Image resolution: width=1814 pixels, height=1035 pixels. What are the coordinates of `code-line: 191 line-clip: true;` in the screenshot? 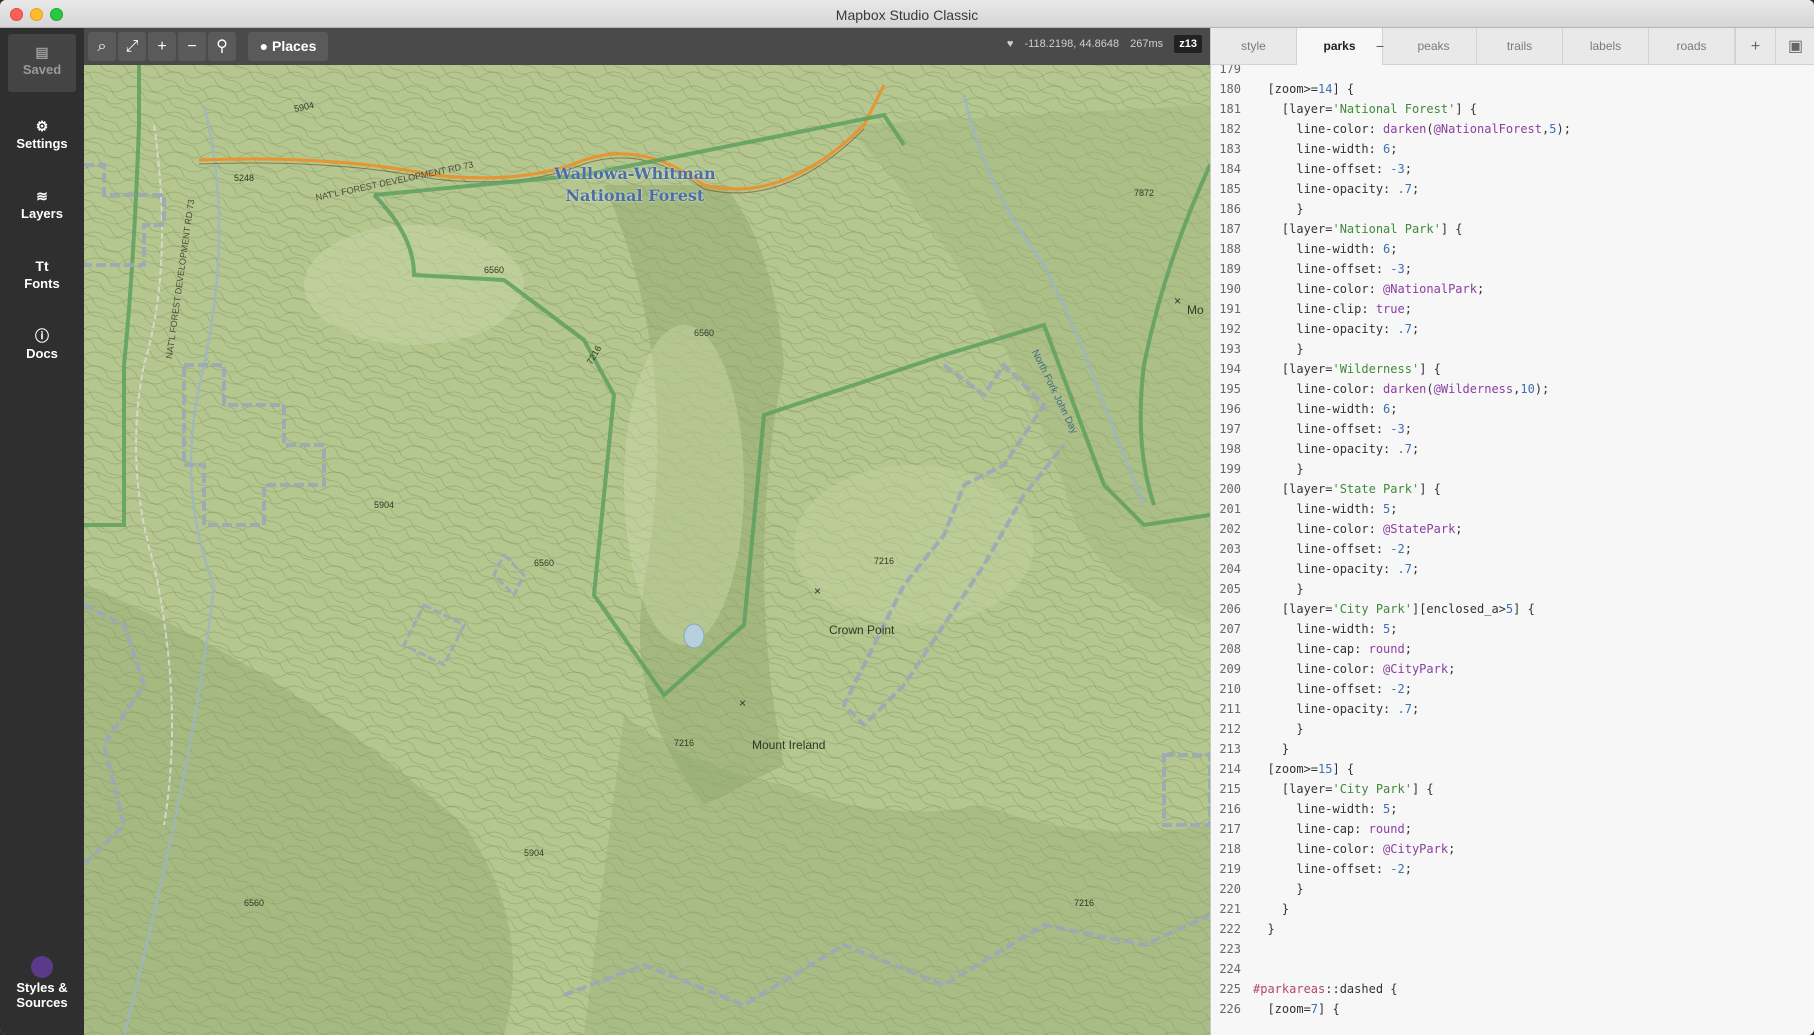 It's located at (1512, 309).